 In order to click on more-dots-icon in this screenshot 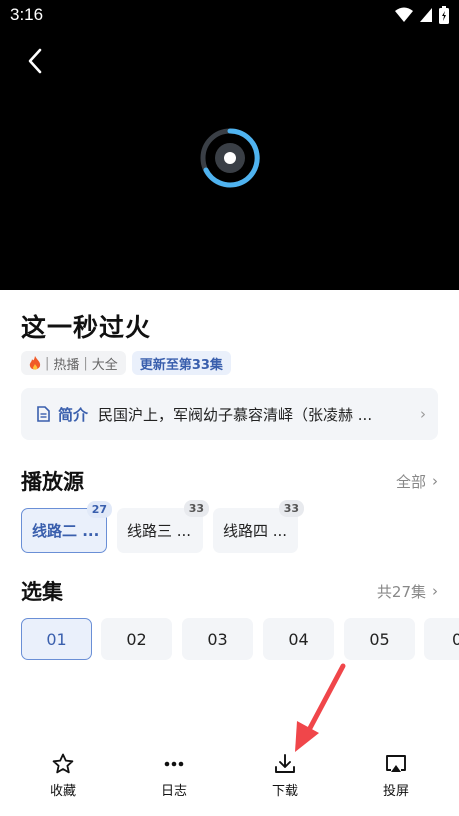, I will do `click(174, 764)`.